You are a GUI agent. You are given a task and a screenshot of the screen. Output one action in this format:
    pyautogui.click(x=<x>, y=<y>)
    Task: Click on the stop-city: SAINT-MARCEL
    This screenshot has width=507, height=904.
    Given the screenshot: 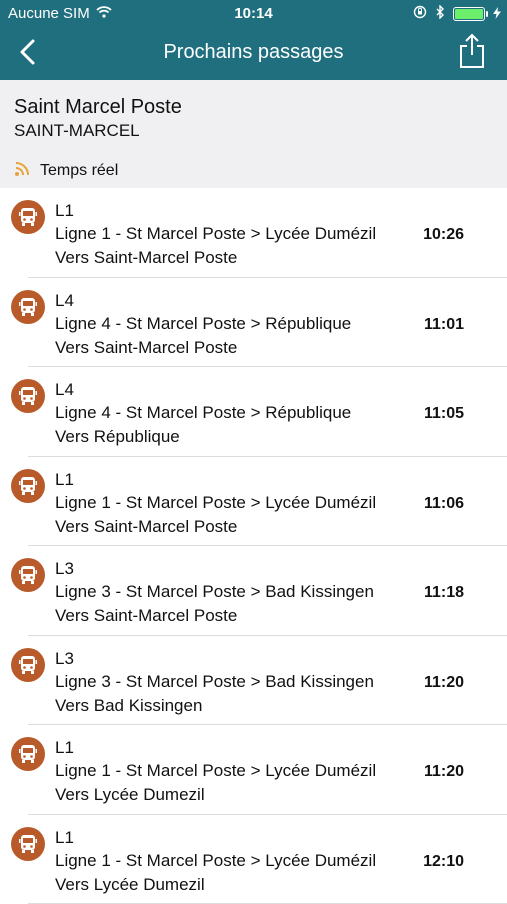 What is the action you would take?
    pyautogui.click(x=77, y=131)
    